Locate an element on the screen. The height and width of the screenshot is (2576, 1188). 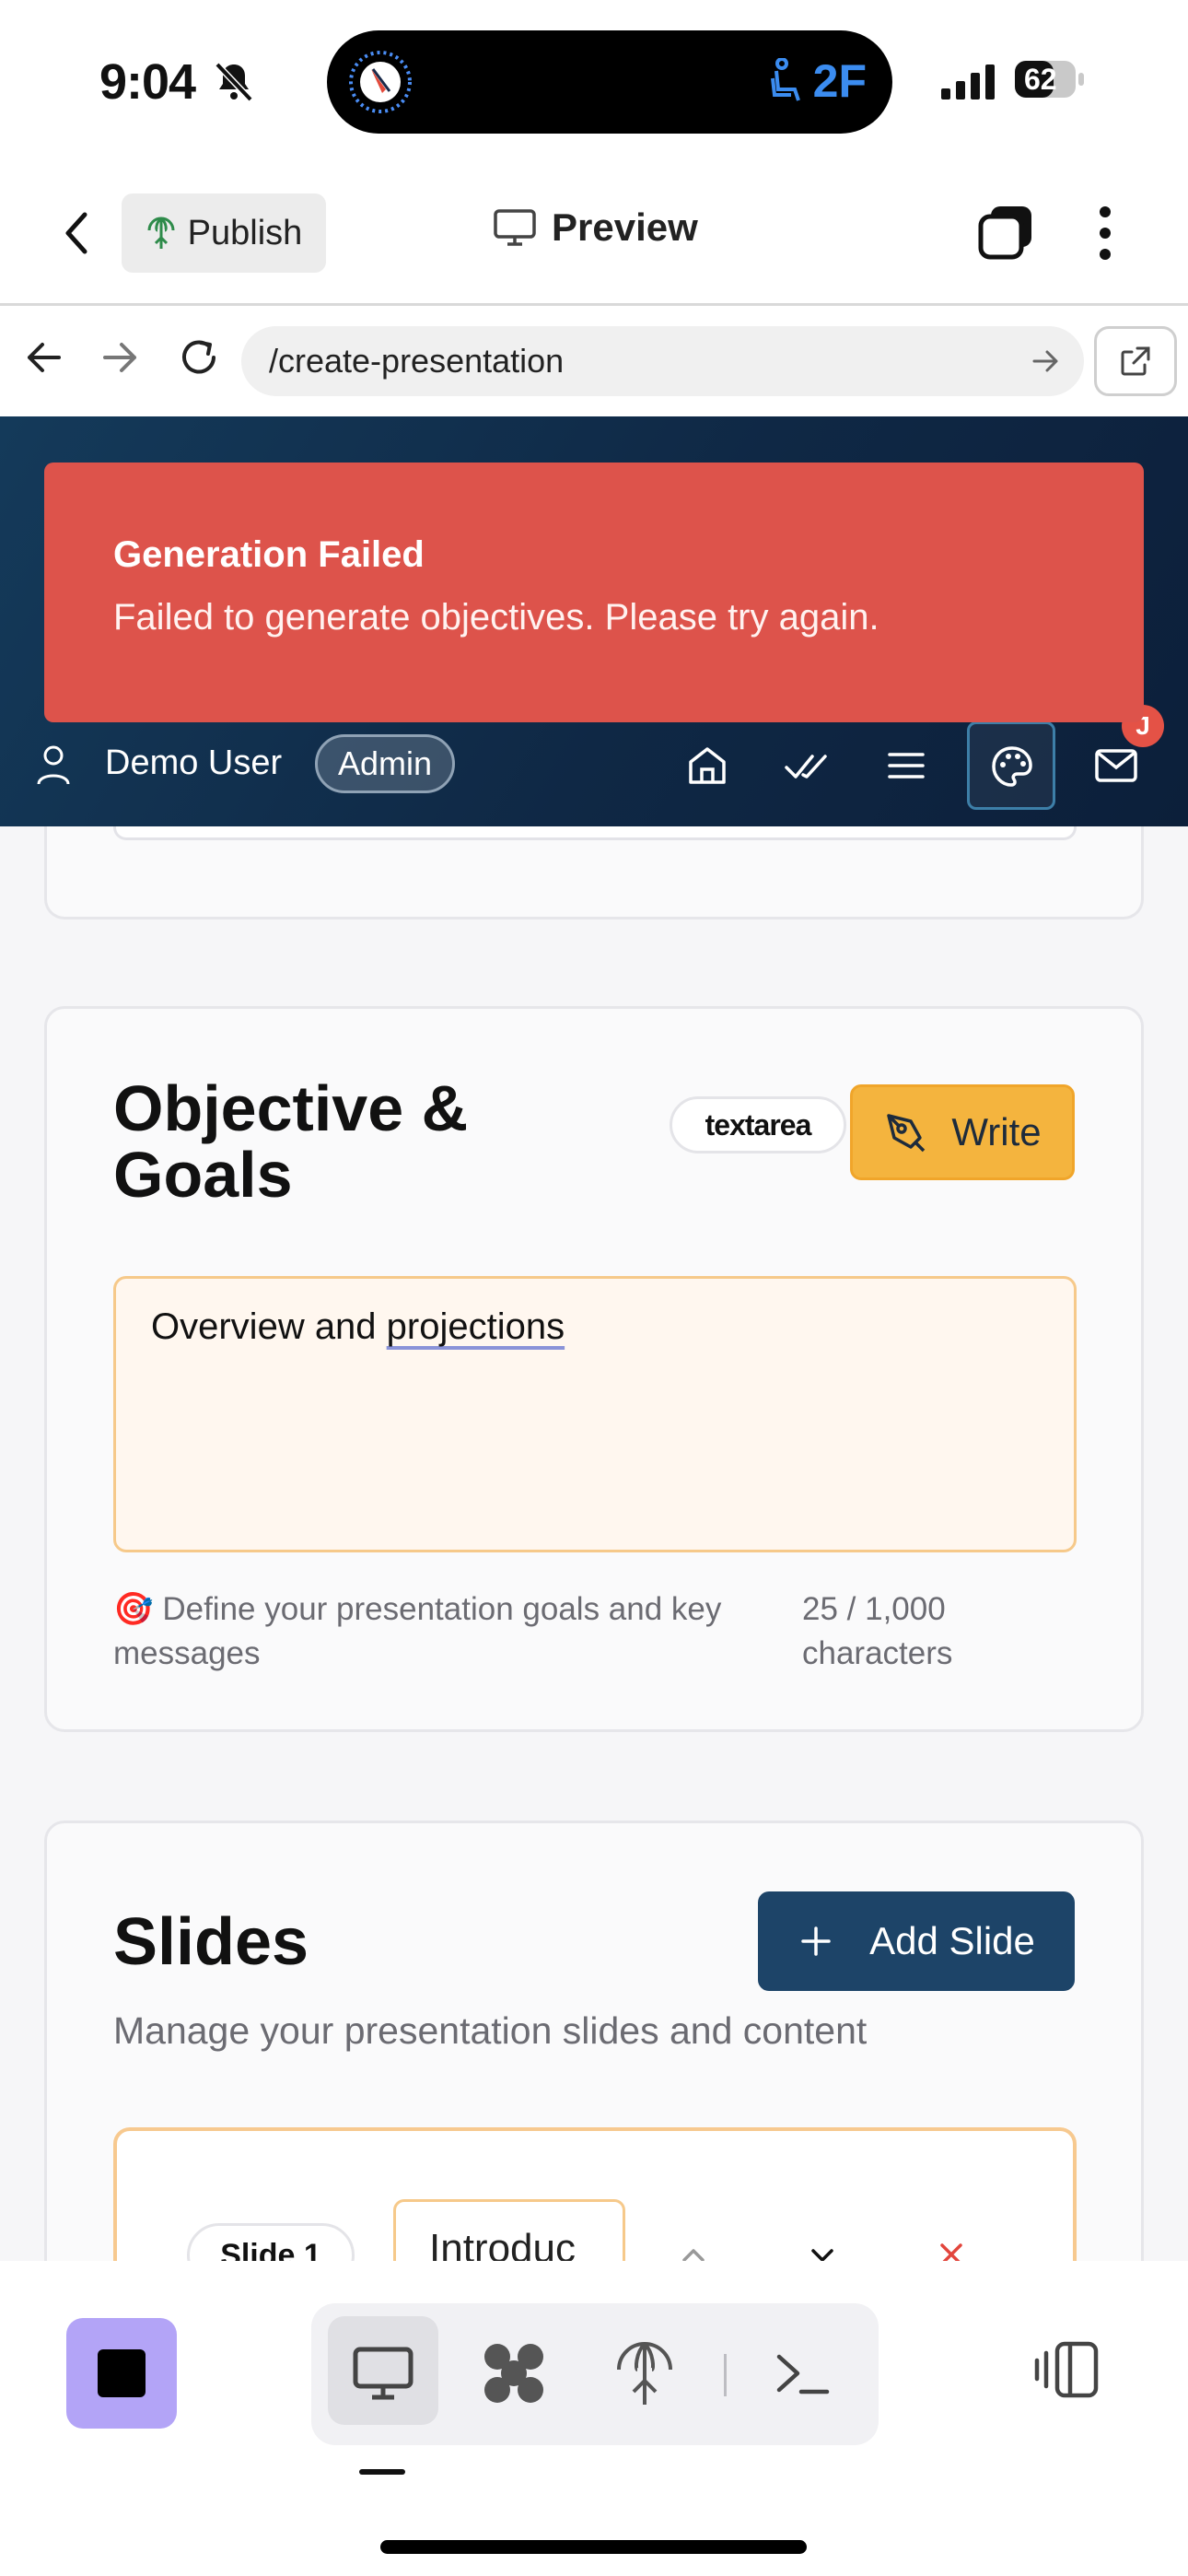
target-icon: 🎯 is located at coordinates (133, 1609).